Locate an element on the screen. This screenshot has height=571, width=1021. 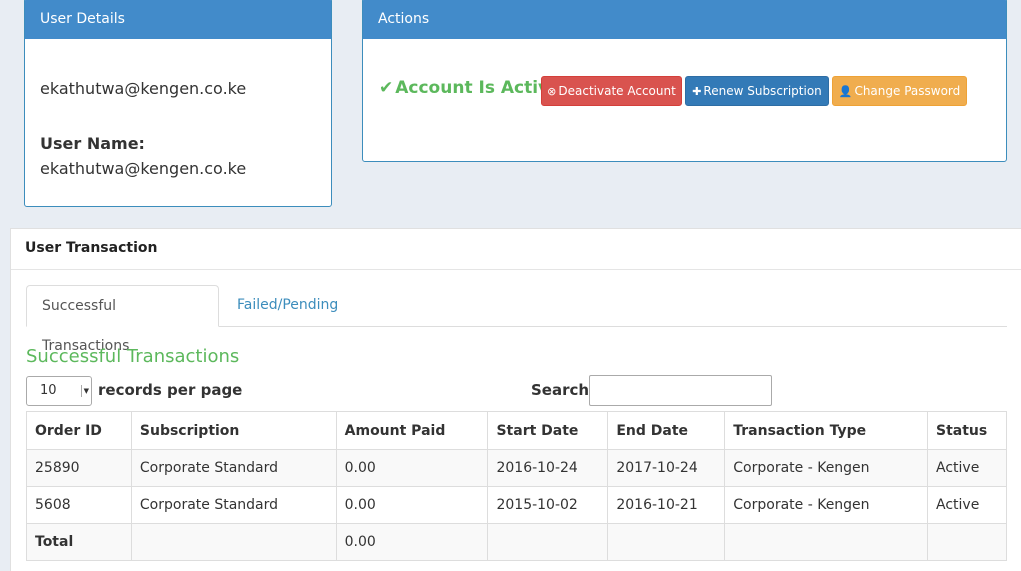
records-per-page-label: records per page is located at coordinates (170, 390).